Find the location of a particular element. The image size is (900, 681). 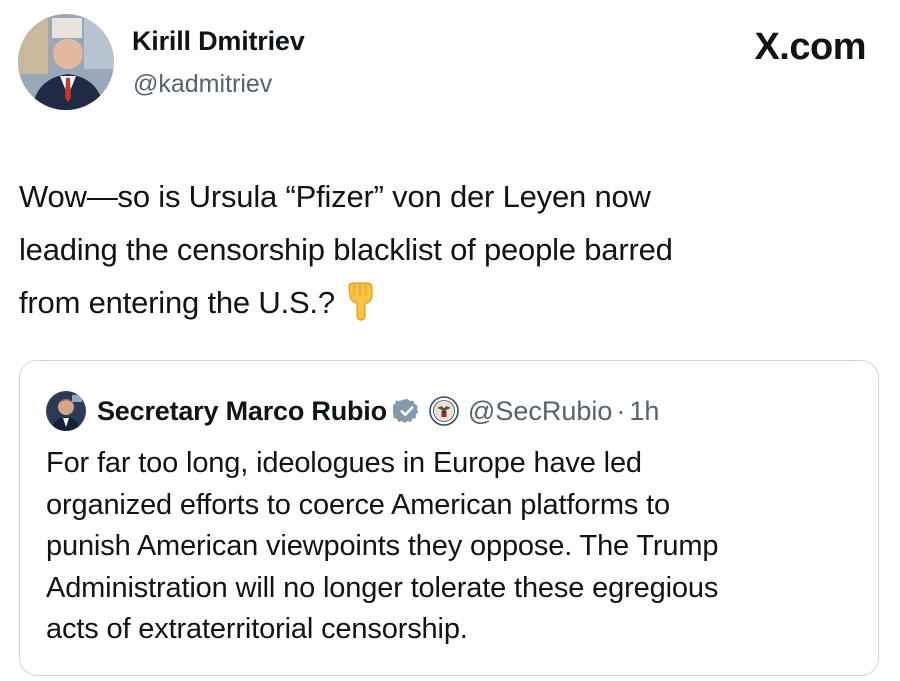

quoted-tweet-header: Secretary Marco Rubio @SecRubio · 1h is located at coordinates (352, 411).